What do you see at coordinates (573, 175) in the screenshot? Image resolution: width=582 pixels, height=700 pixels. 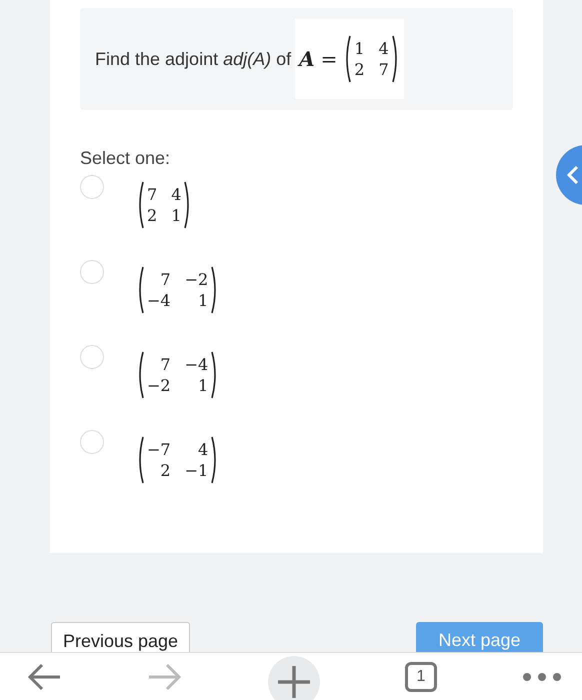 I see `chevron-left-icon` at bounding box center [573, 175].